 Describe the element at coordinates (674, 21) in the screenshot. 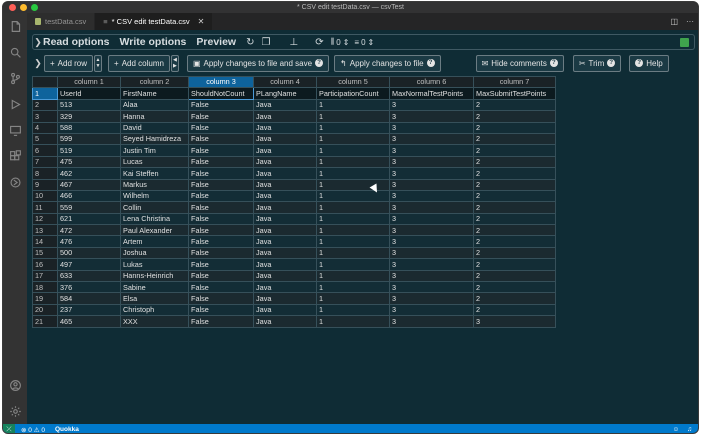

I see `split-editor-icon: ◫` at that location.